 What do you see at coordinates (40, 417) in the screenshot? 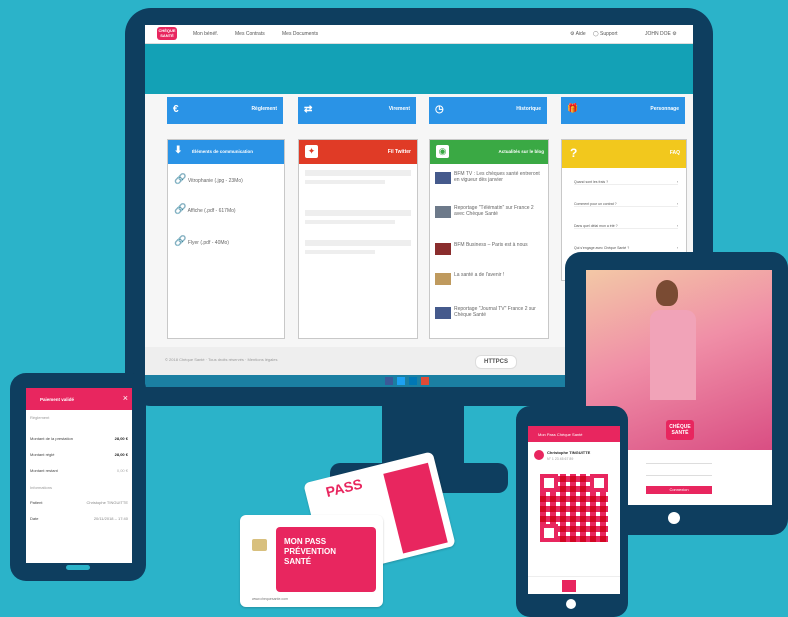
I see `section-label: Règlement` at bounding box center [40, 417].